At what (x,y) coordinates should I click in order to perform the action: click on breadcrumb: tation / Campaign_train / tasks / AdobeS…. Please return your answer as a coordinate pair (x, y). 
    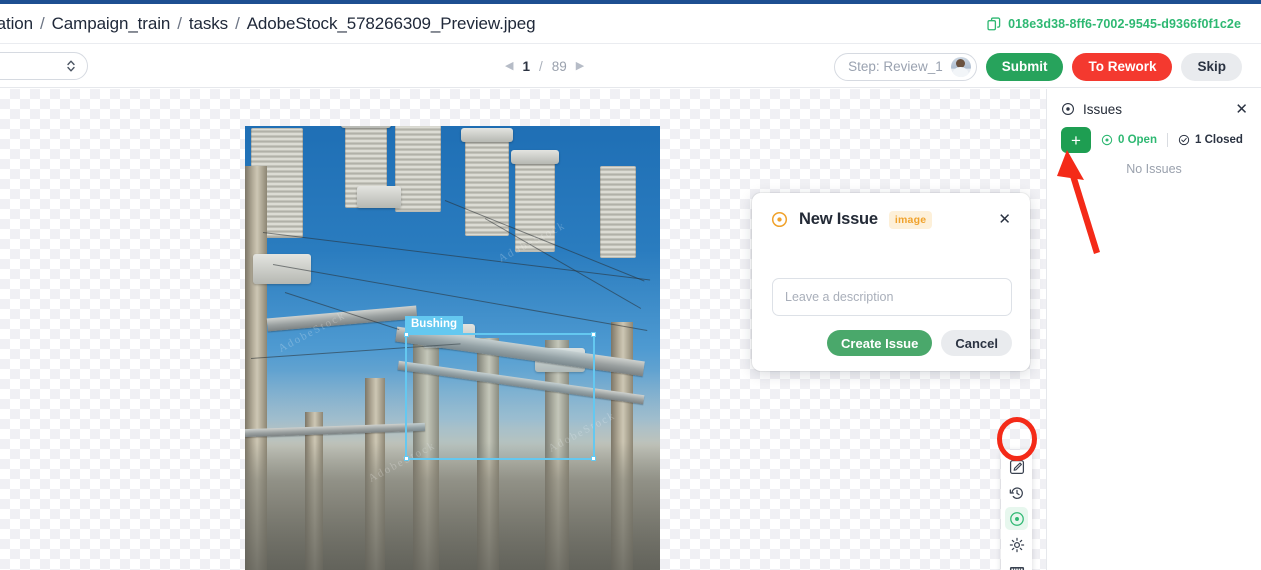
    Looking at the image, I should click on (268, 24).